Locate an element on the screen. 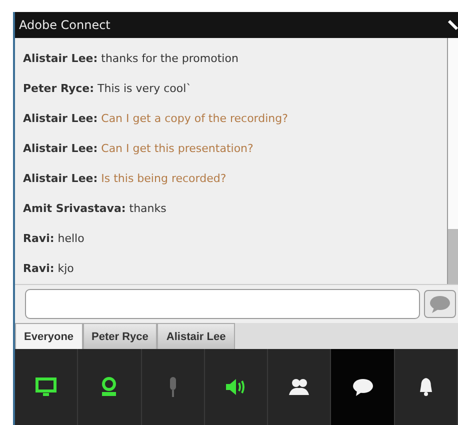 The height and width of the screenshot is (425, 458). chat-tab: Everyone is located at coordinates (49, 336).